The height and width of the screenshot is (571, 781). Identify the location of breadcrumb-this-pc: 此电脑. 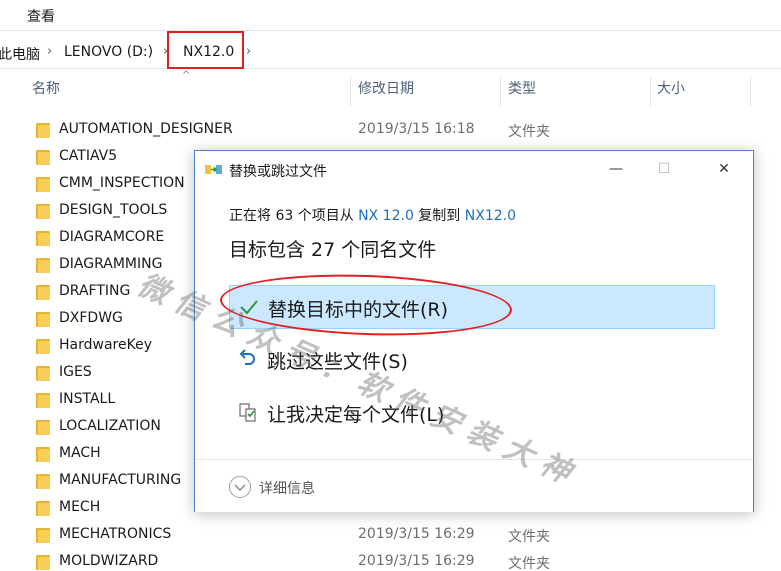
(20, 54).